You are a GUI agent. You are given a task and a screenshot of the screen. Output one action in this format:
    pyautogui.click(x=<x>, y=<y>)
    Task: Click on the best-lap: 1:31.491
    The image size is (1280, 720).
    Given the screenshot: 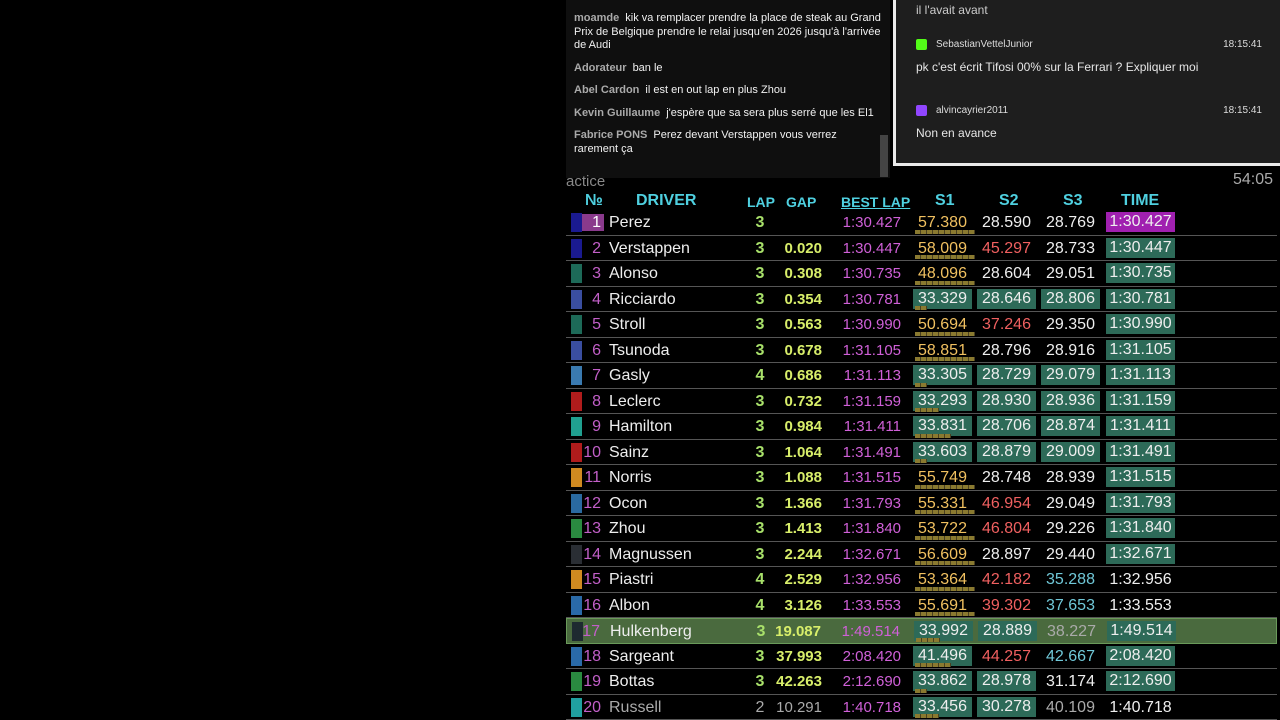 What is the action you would take?
    pyautogui.click(x=871, y=452)
    